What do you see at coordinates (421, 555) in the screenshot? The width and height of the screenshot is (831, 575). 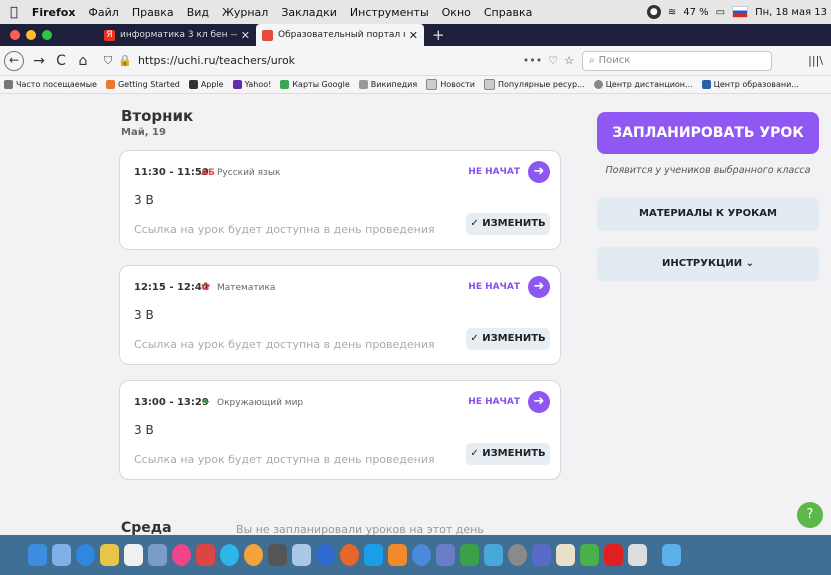 I see `app-store-icon` at bounding box center [421, 555].